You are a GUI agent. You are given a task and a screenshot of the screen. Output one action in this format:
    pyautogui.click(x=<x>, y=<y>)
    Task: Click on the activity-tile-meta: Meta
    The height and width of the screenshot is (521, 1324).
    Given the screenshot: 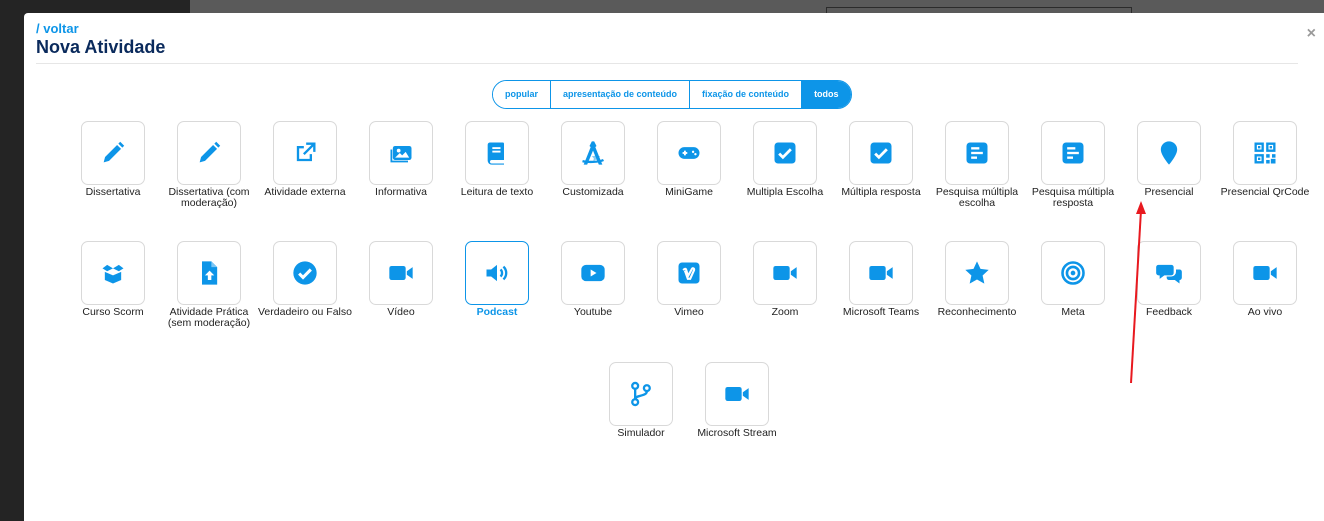 What is the action you would take?
    pyautogui.click(x=1073, y=279)
    